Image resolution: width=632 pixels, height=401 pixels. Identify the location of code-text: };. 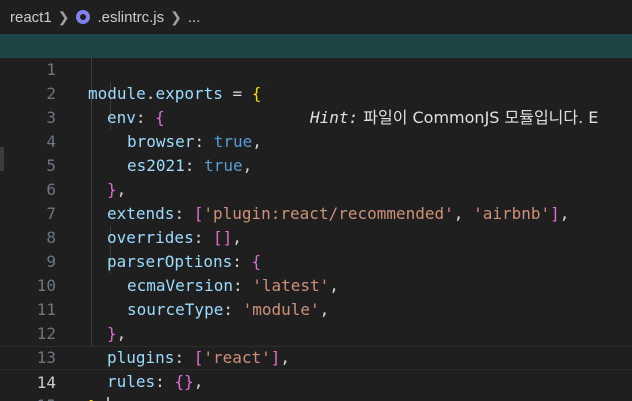
(99, 398).